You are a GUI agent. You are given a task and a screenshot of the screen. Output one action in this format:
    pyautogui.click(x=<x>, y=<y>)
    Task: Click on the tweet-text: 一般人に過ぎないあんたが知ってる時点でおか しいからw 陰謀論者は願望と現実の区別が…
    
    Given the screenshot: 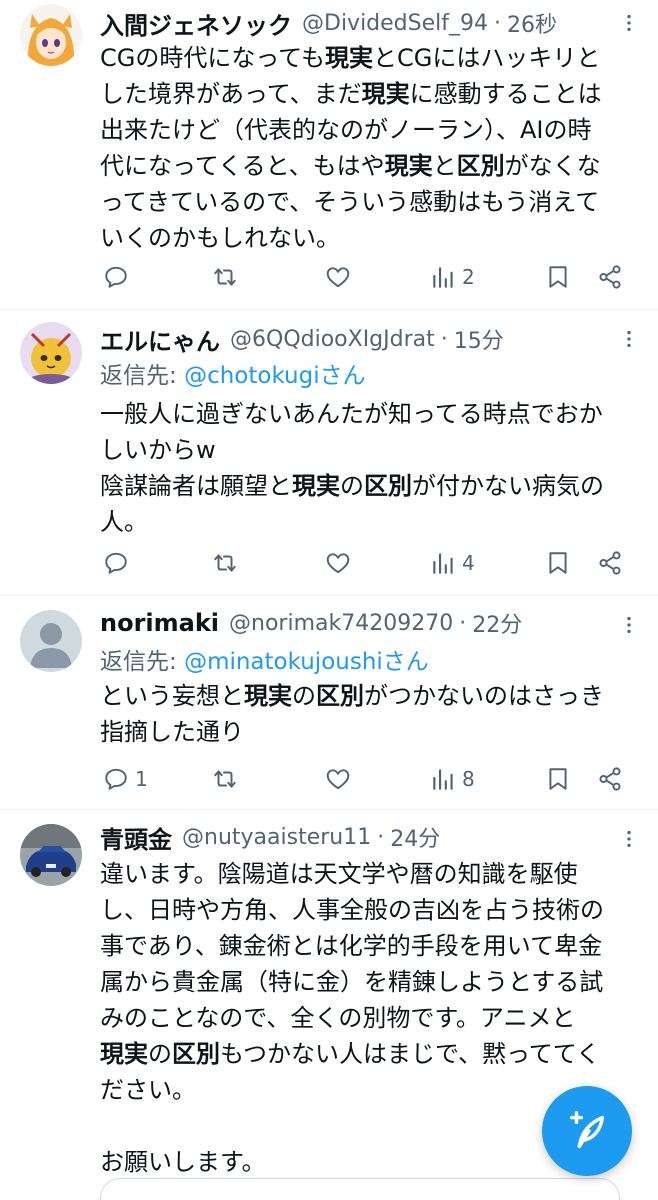 What is the action you would take?
    pyautogui.click(x=370, y=468)
    